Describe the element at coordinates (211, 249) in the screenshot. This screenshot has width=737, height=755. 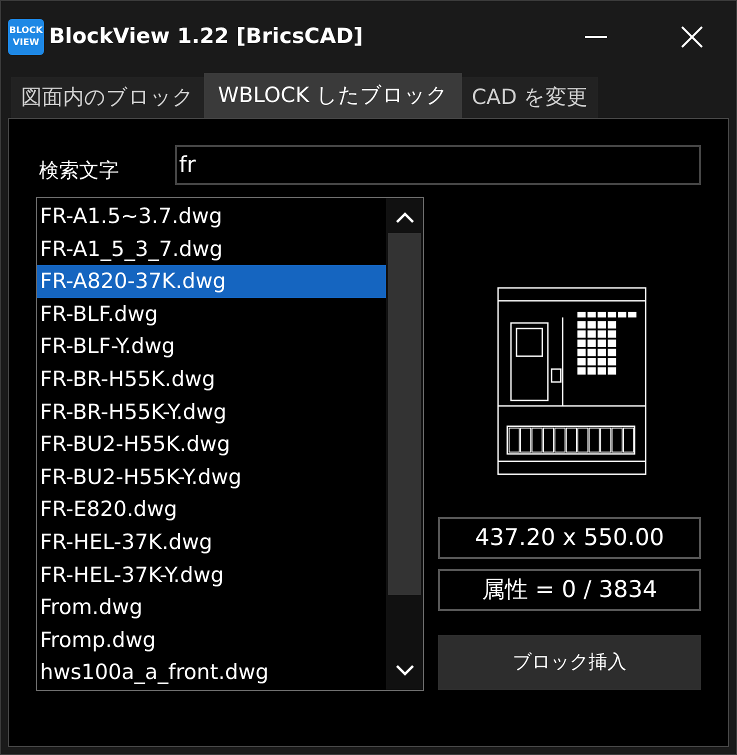
I see `file-item: FR-A1_5_3_7.dwg` at that location.